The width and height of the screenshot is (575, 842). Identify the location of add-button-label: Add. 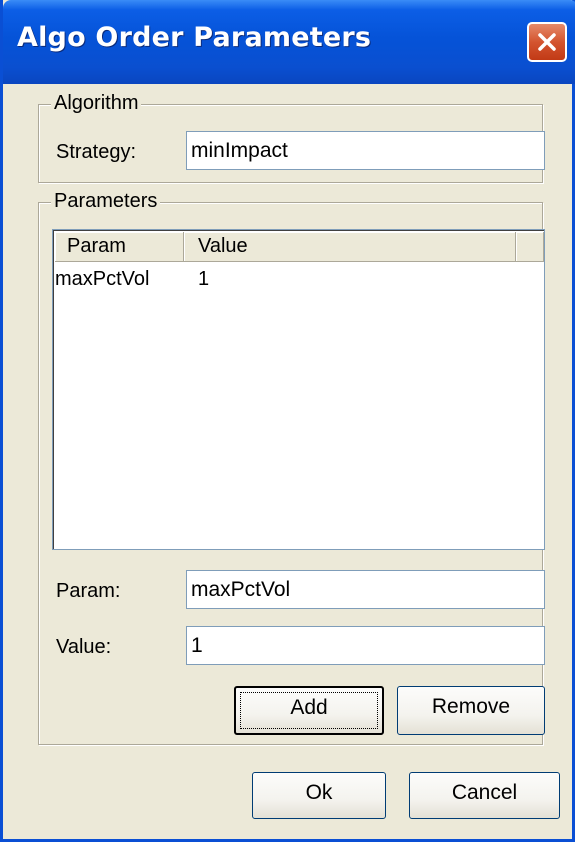
(309, 707).